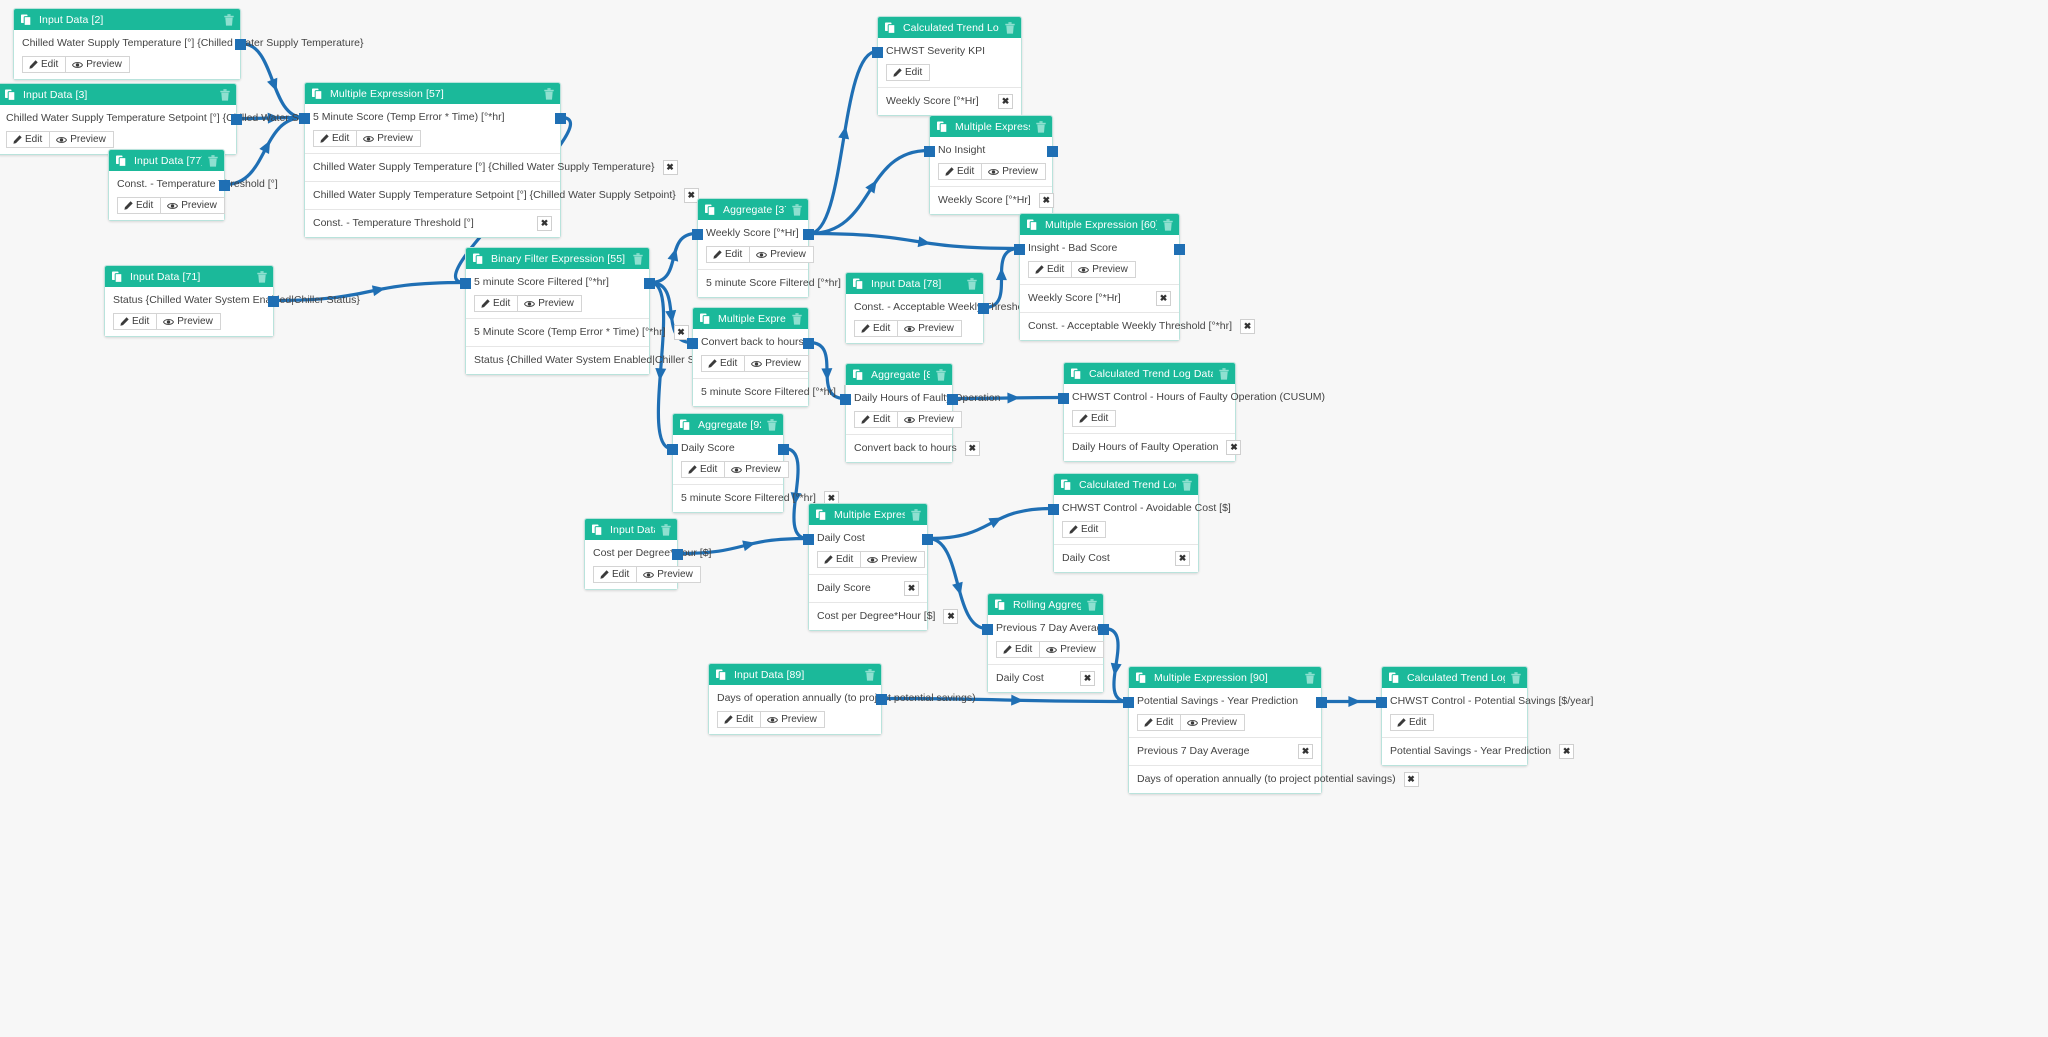 The width and height of the screenshot is (2048, 1037). What do you see at coordinates (960, 171) in the screenshot?
I see `edit-button-74: Edit` at bounding box center [960, 171].